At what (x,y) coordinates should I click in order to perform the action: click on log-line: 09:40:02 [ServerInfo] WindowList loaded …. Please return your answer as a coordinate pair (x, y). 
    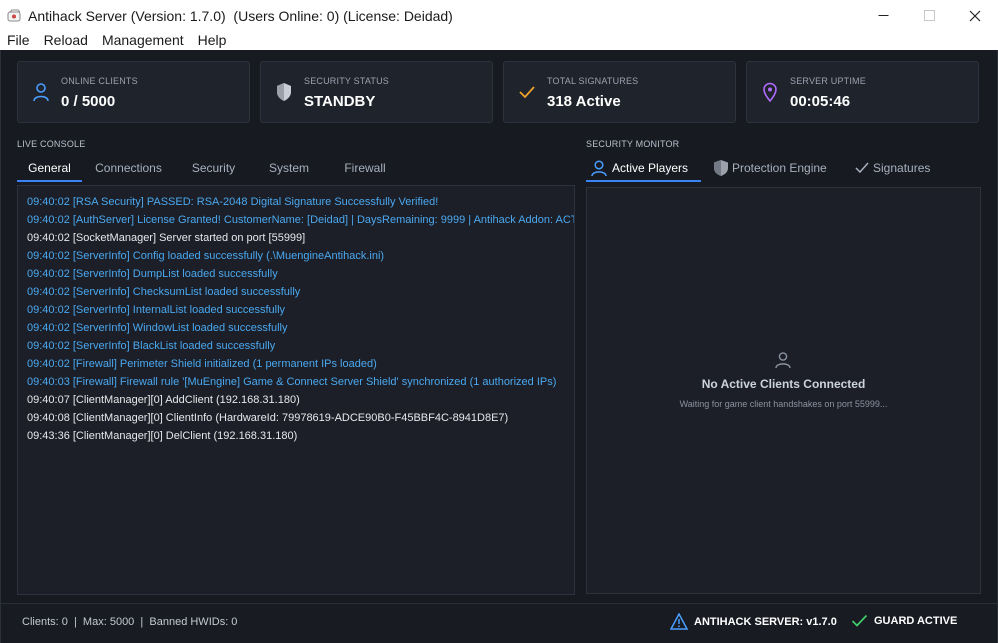
    Looking at the image, I should click on (157, 328).